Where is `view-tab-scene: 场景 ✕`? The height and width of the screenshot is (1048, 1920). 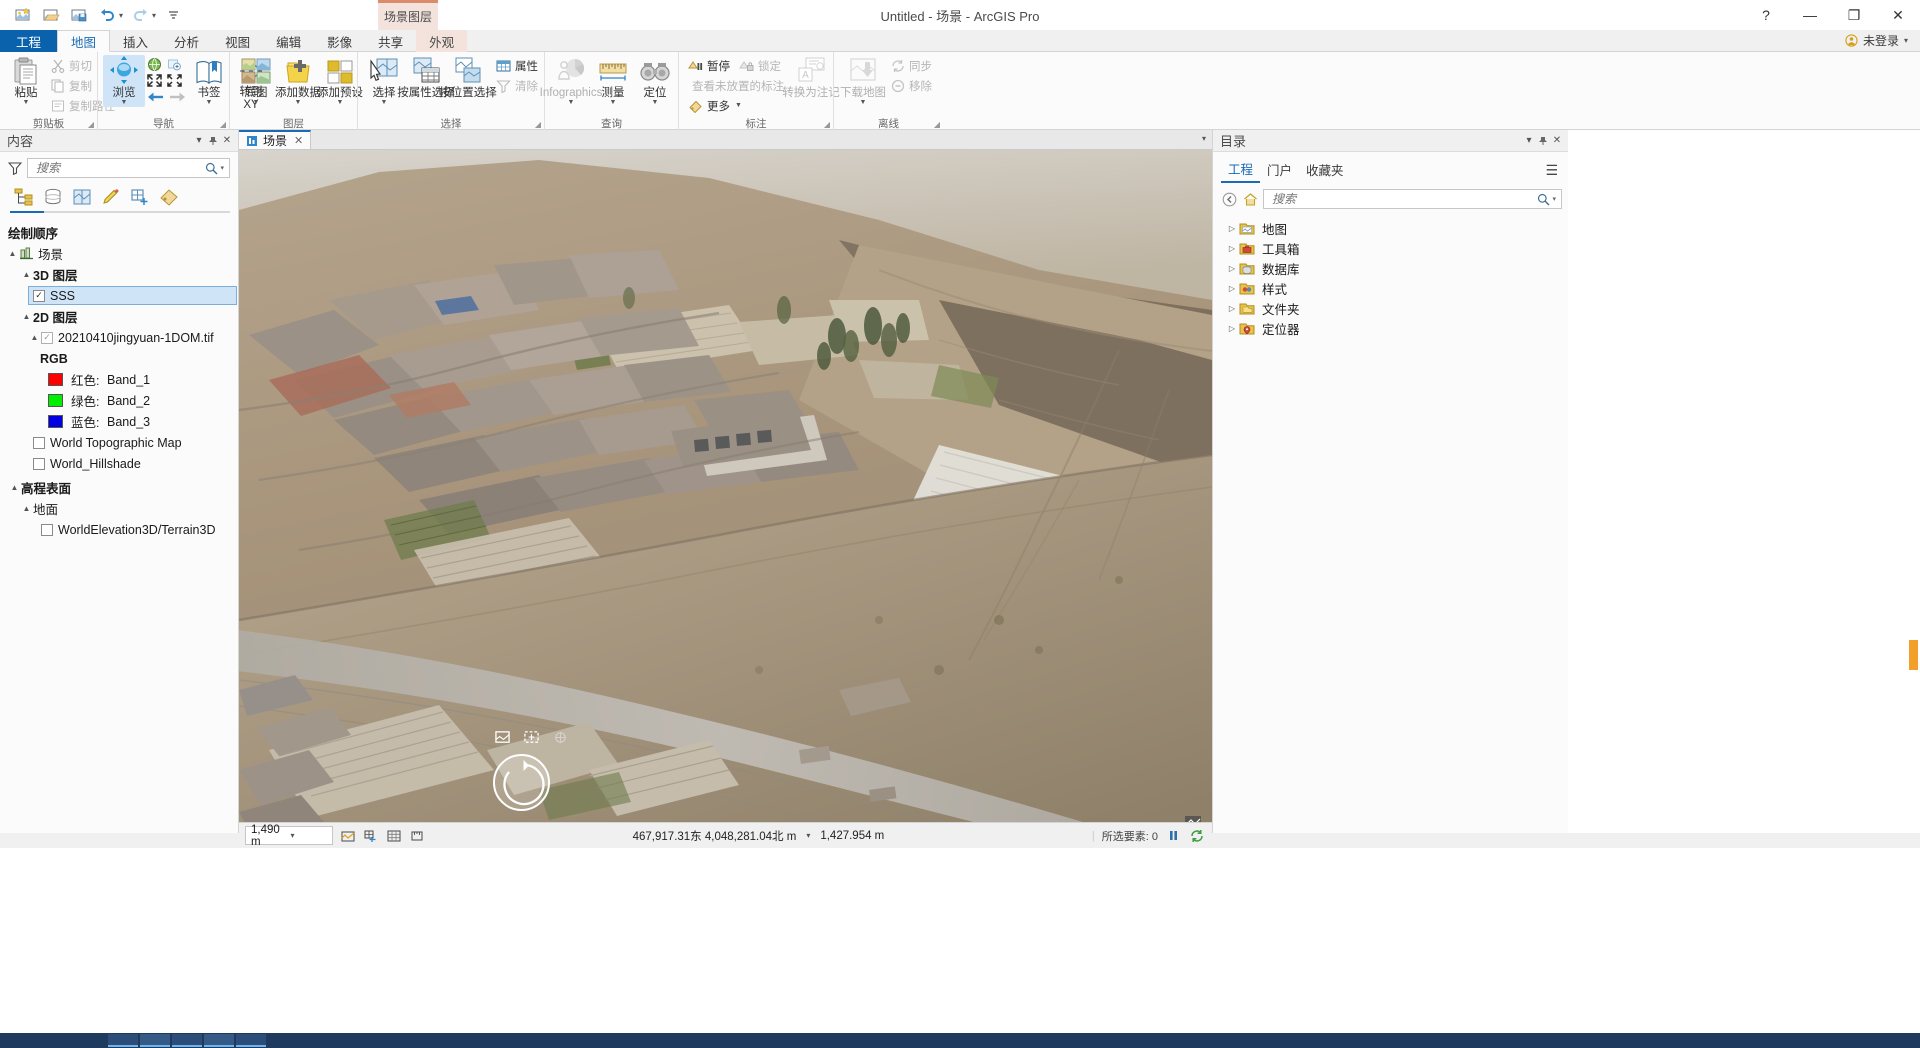
view-tab-scene: 场景 ✕ is located at coordinates (275, 139).